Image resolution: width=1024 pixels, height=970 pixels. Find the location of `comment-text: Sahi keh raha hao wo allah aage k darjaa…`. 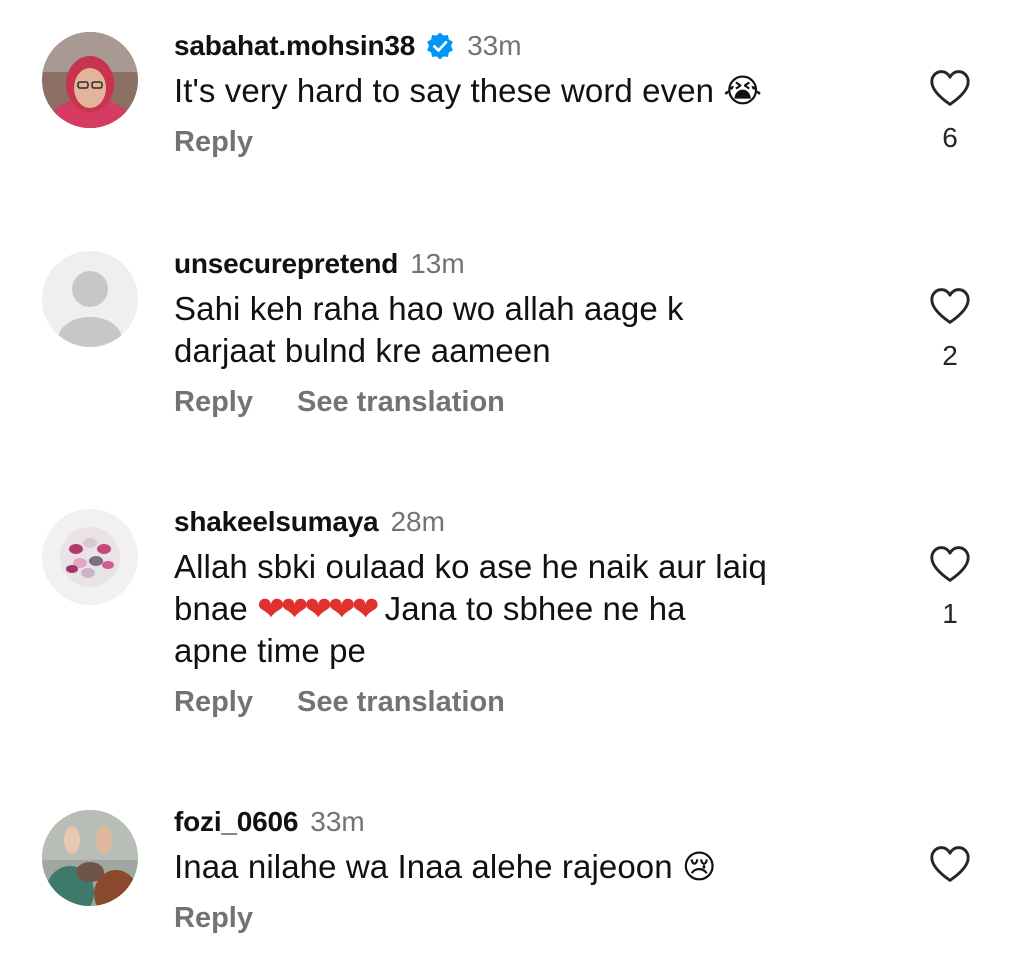

comment-text: Sahi keh raha hao wo allah aage k darjaa… is located at coordinates (524, 330).